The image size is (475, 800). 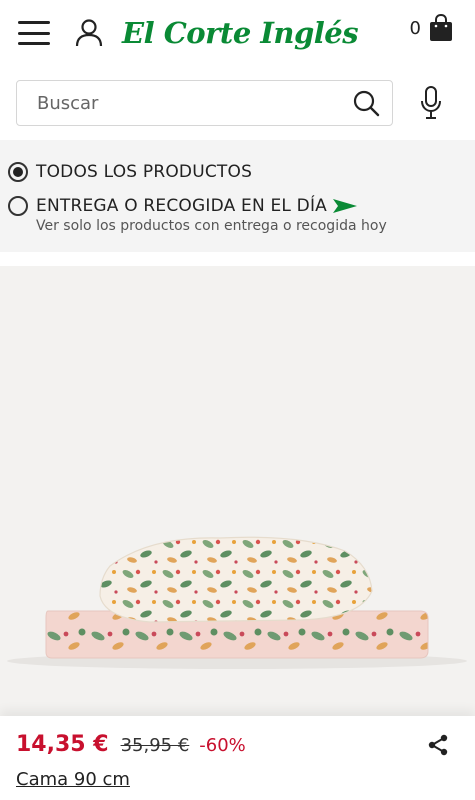 I want to click on filter-all-products: TODOS LOS PRODUCTOS, so click(x=237, y=172).